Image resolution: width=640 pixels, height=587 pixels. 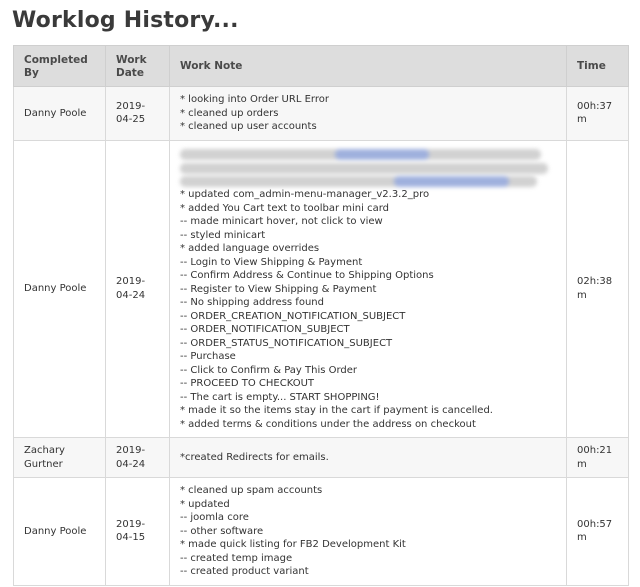 I want to click on time-cell: 02h:38m, so click(x=597, y=288).